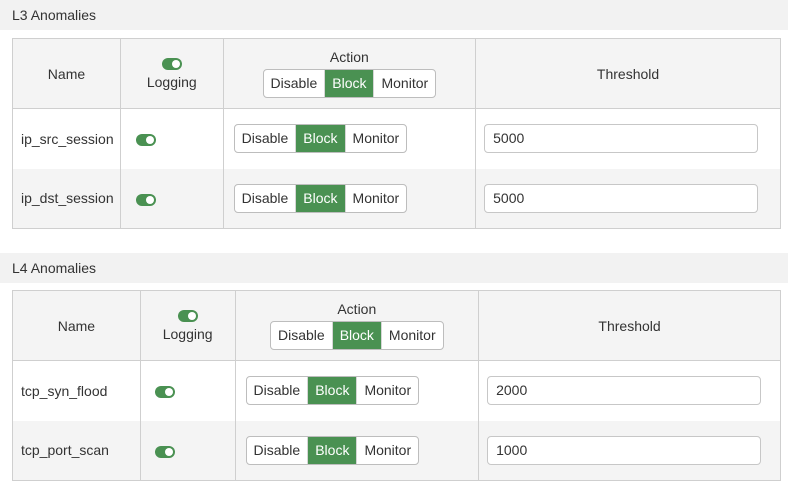 This screenshot has width=788, height=486. I want to click on anomaly-name: tcp_port_scan, so click(76, 450).